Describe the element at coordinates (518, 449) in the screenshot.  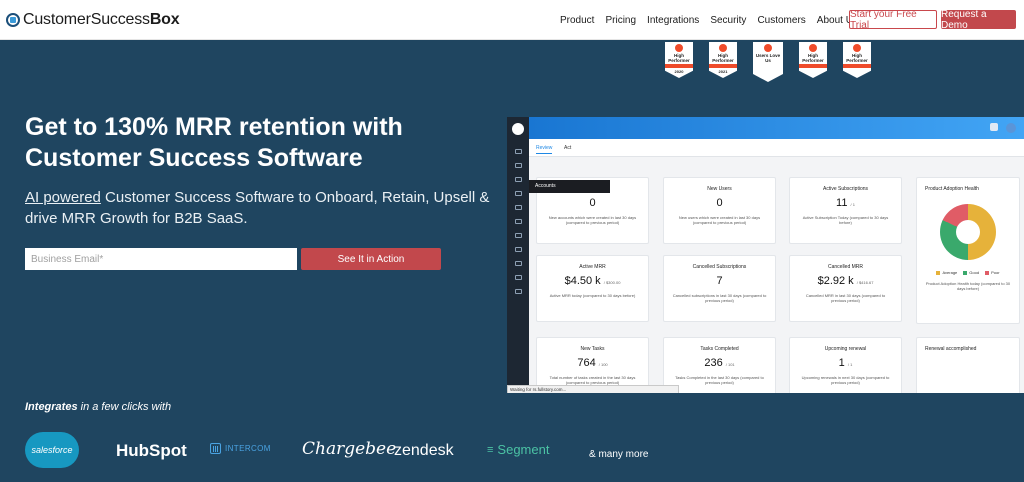
I see `segment-logo: ≡ Segment` at that location.